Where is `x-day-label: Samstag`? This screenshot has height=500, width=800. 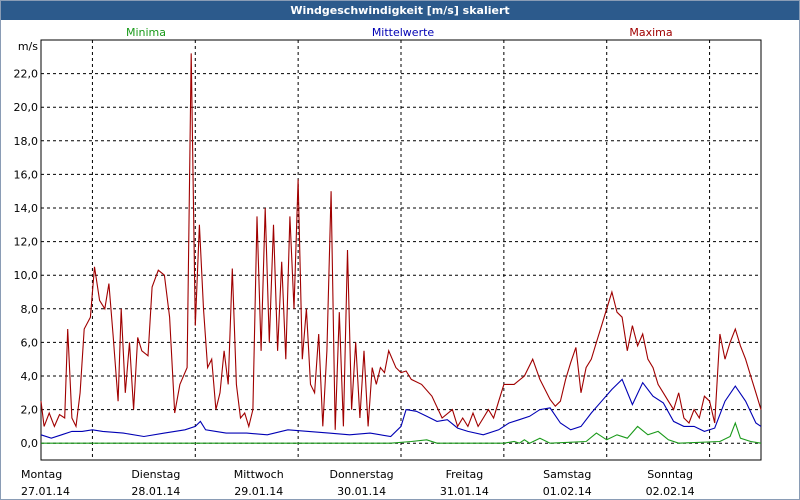 x-day-label: Samstag is located at coordinates (567, 474).